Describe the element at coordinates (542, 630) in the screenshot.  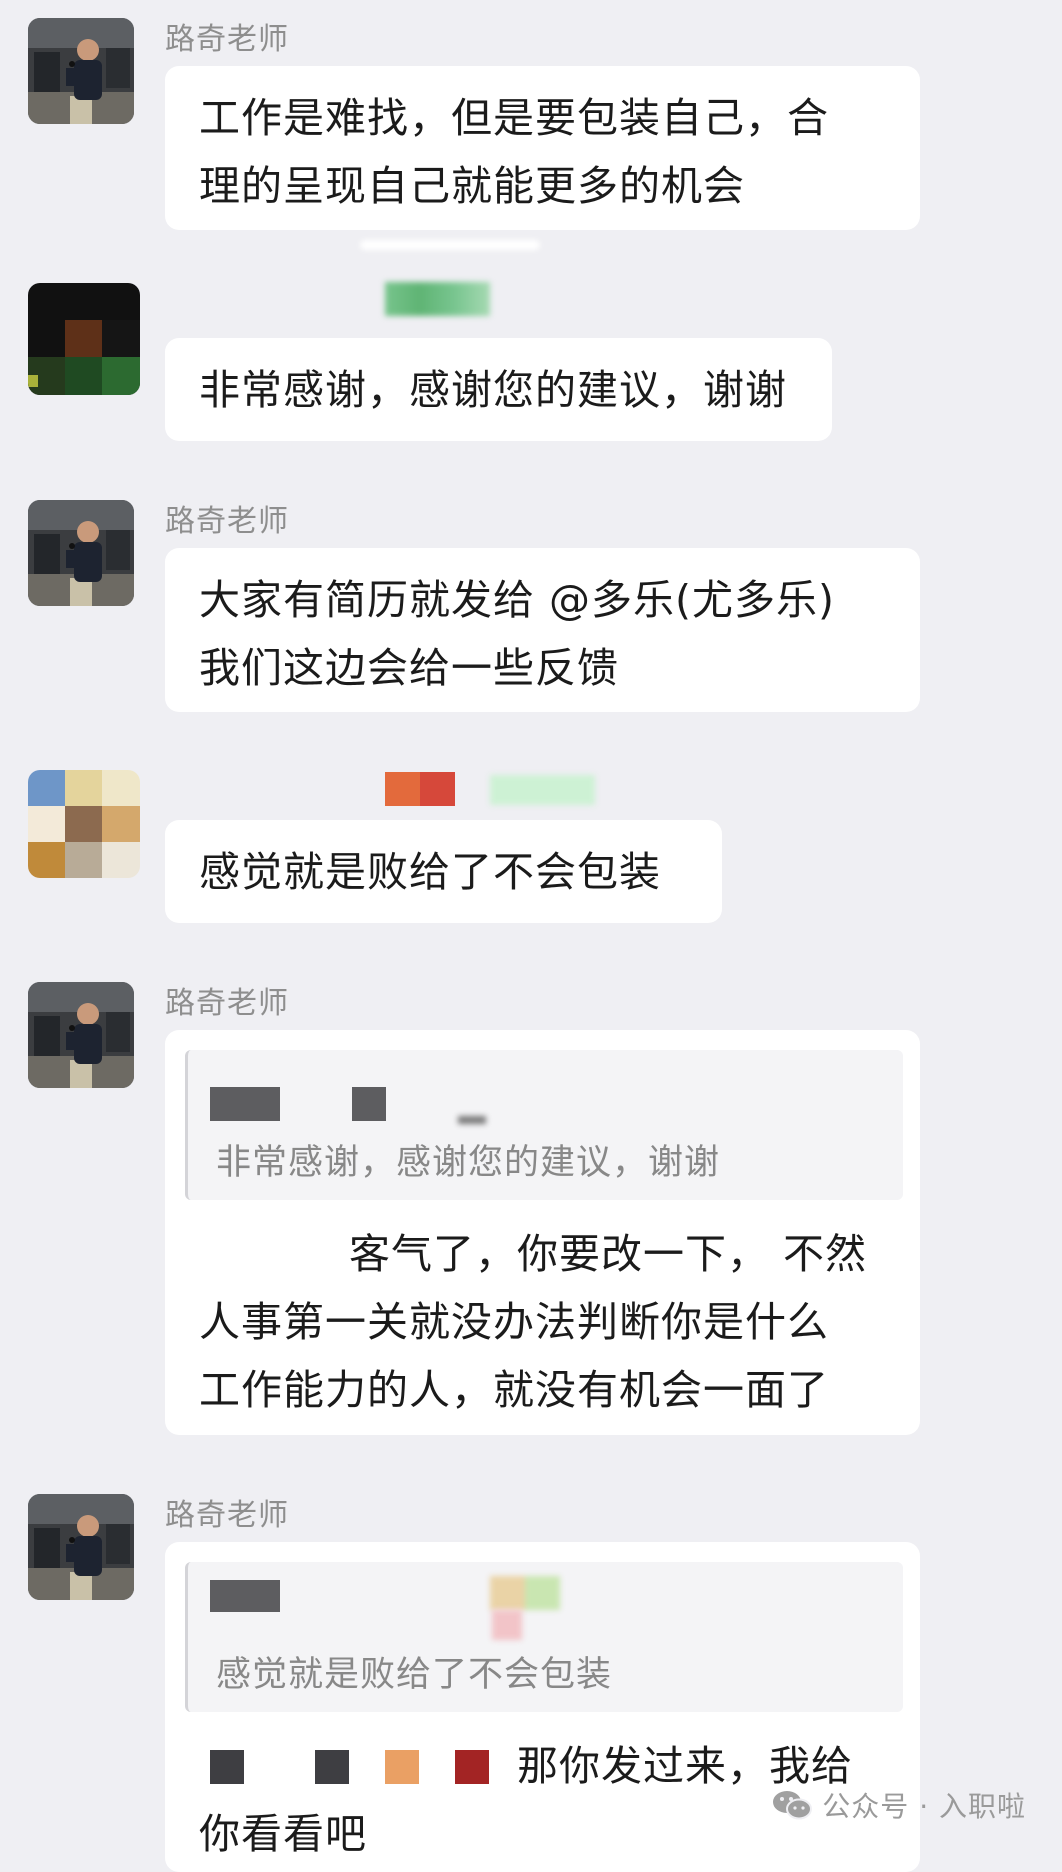
I see `message-bubble: 大家有简历就发给 @多乐(尤多乐) 我们这边会给一些反馈` at that location.